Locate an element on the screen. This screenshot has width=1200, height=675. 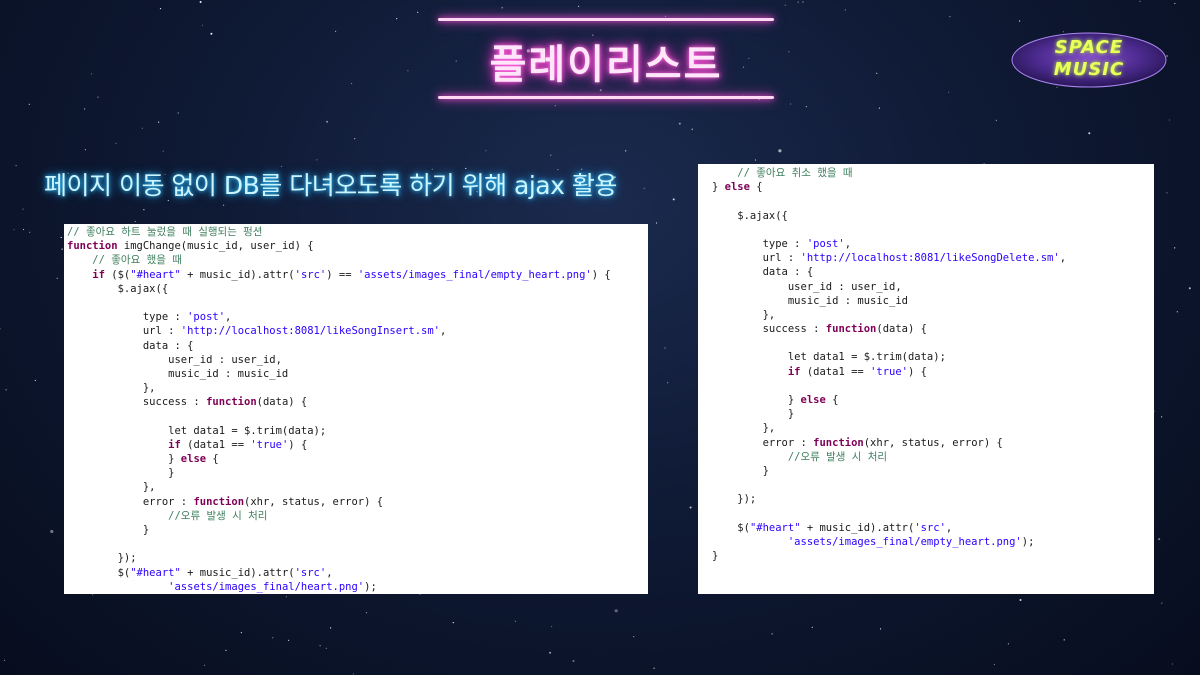
code-token: url : is located at coordinates (756, 258).